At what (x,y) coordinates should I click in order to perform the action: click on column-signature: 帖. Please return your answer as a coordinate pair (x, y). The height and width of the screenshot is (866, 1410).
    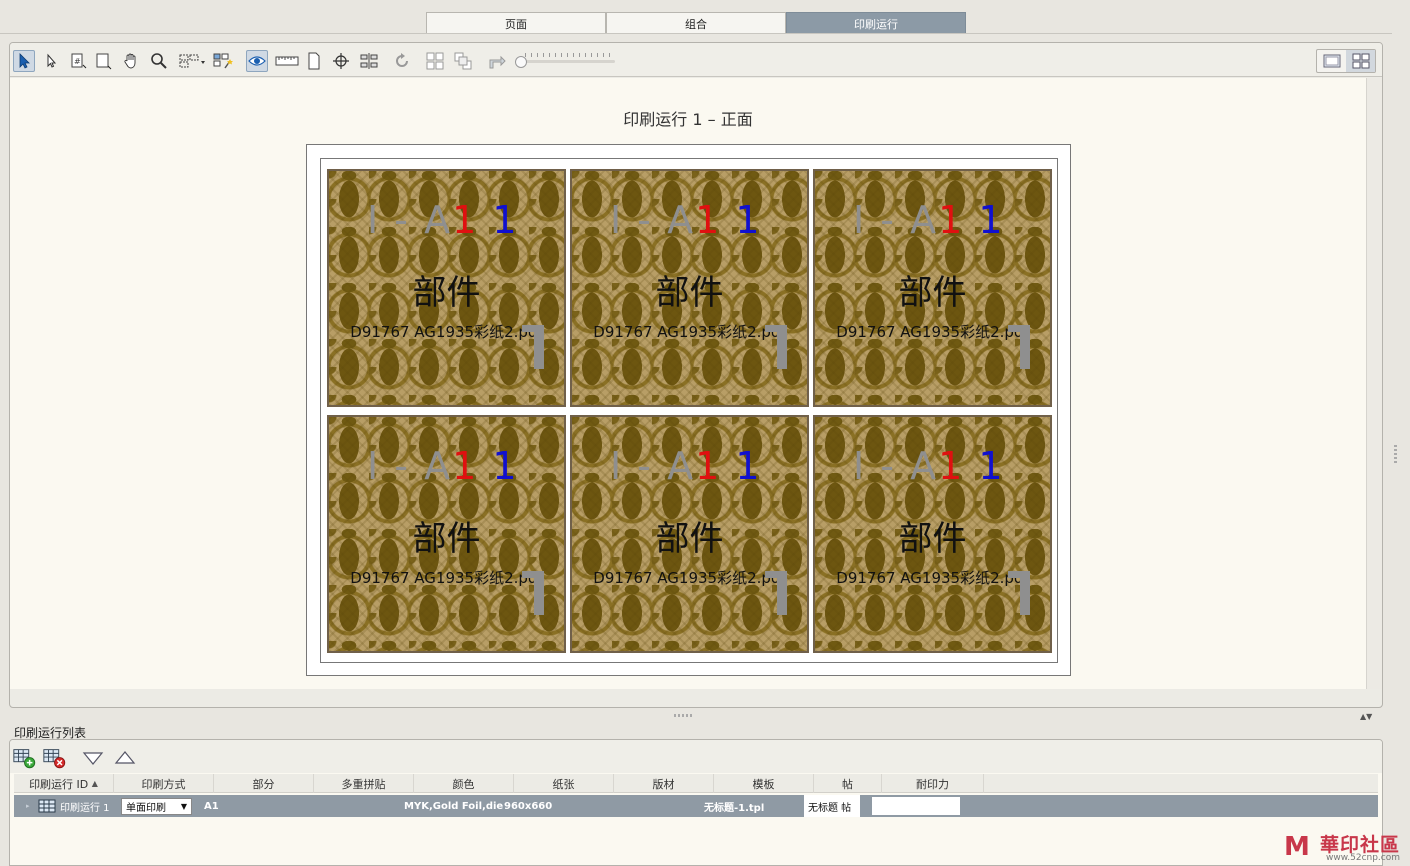
    Looking at the image, I should click on (848, 783).